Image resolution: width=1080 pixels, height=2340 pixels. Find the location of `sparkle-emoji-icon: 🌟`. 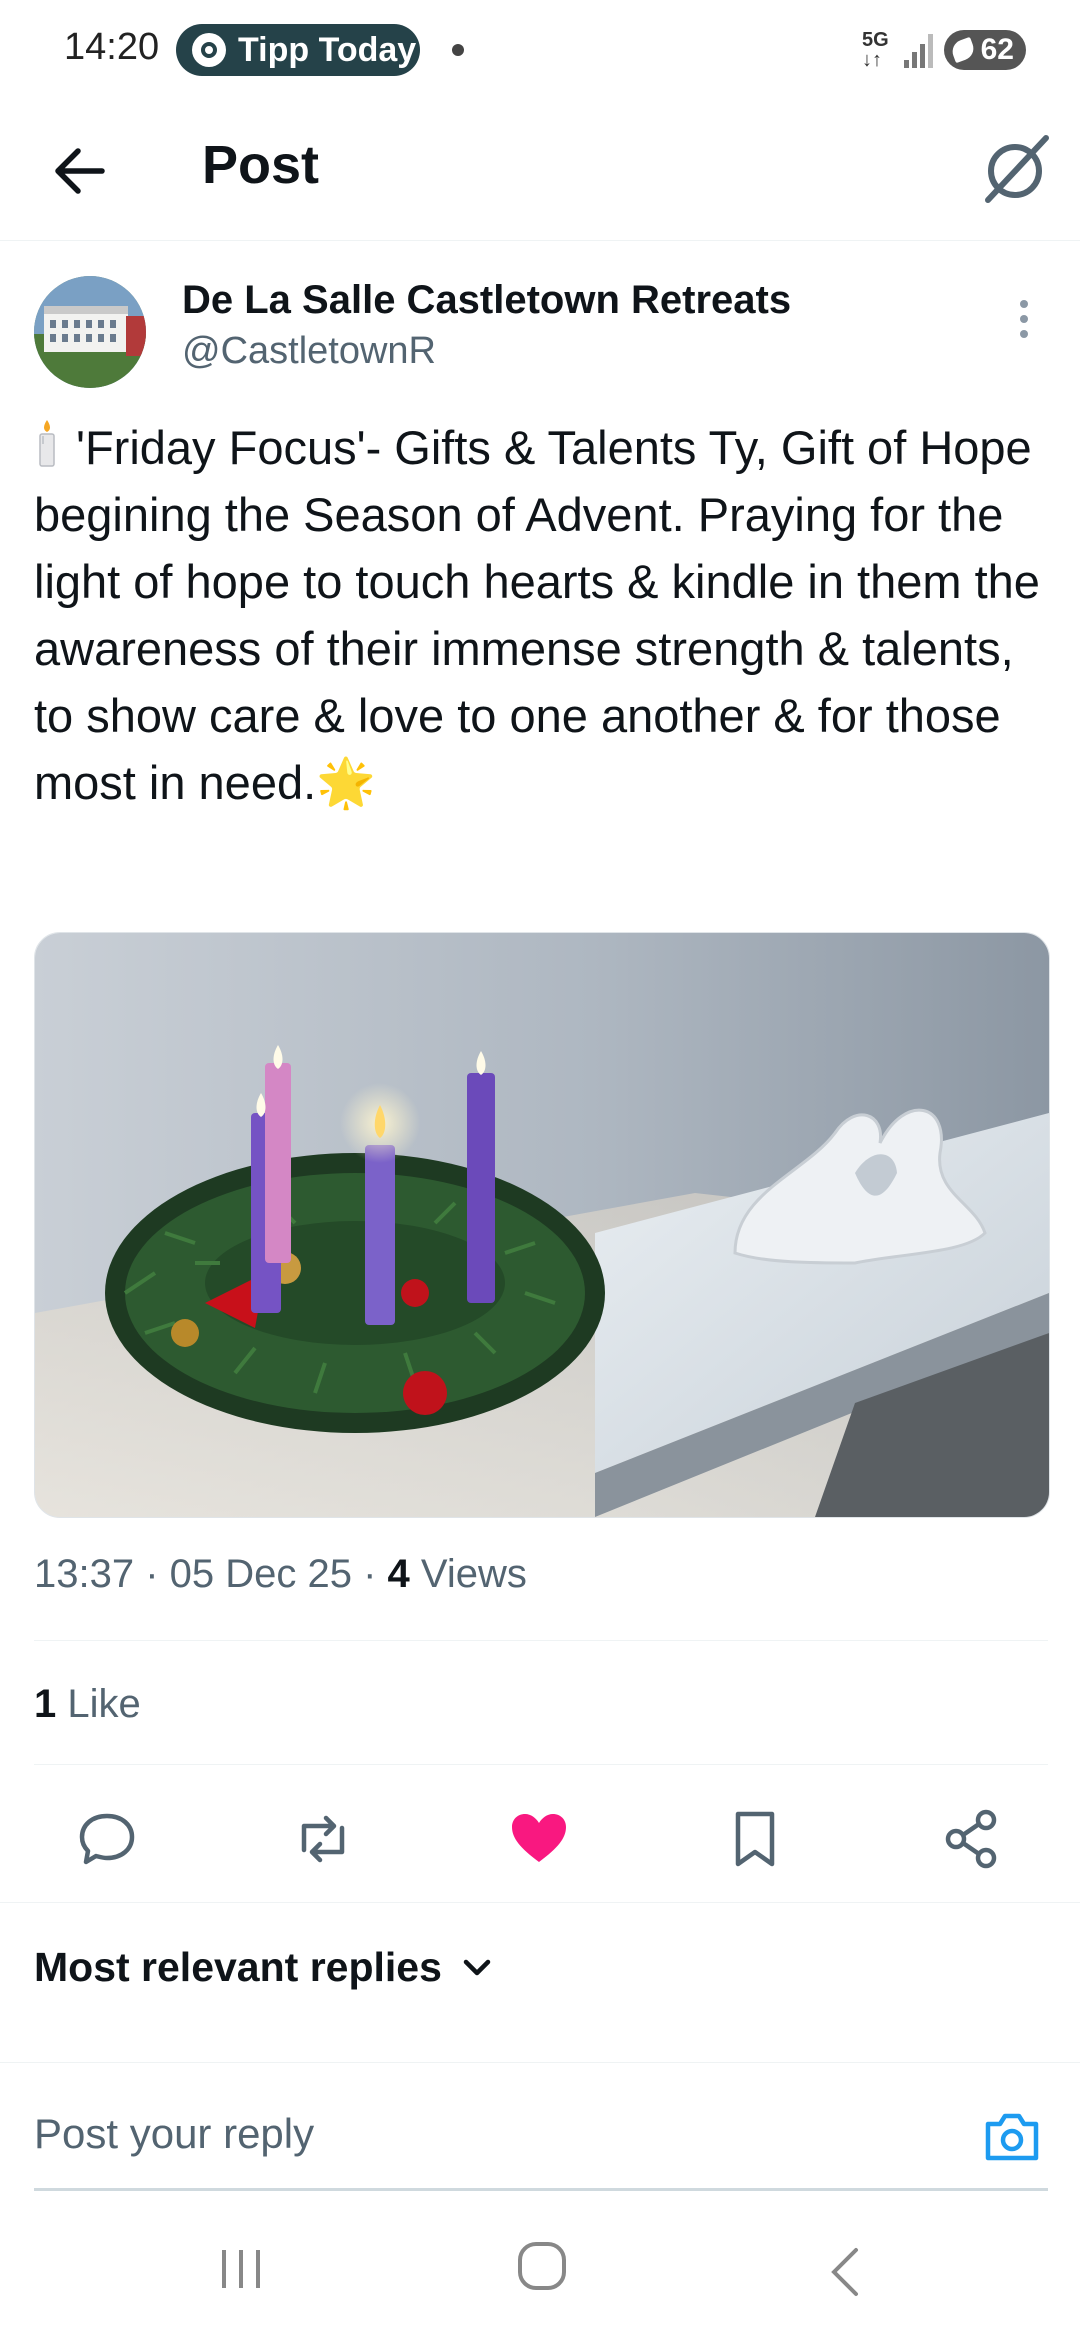

sparkle-emoji-icon: 🌟 is located at coordinates (346, 783).